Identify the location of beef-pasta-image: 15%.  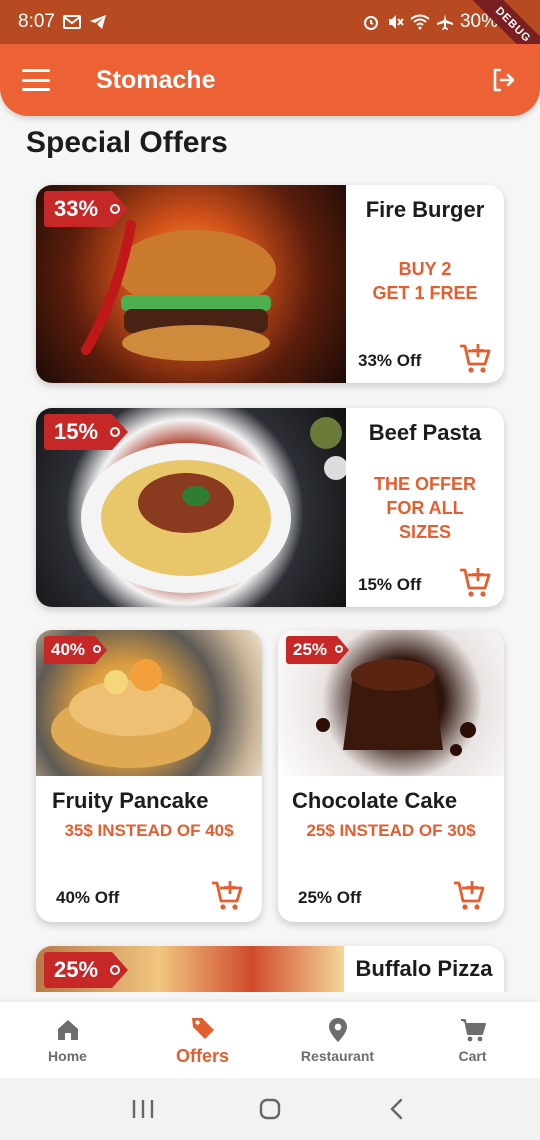
(191, 507).